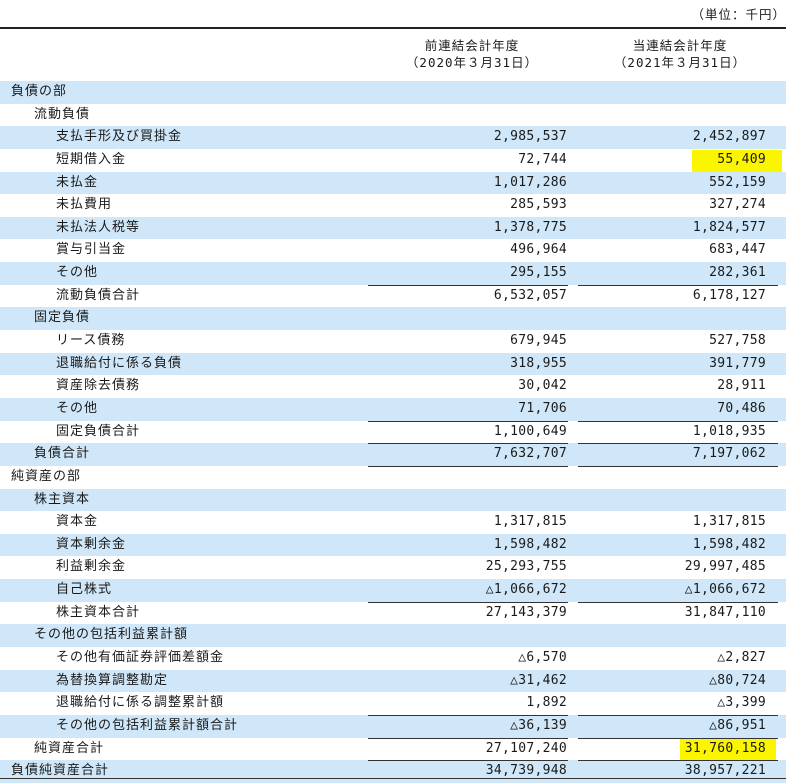 Image resolution: width=796 pixels, height=783 pixels. What do you see at coordinates (737, 273) in the screenshot?
I see `cur-value: 282,361` at bounding box center [737, 273].